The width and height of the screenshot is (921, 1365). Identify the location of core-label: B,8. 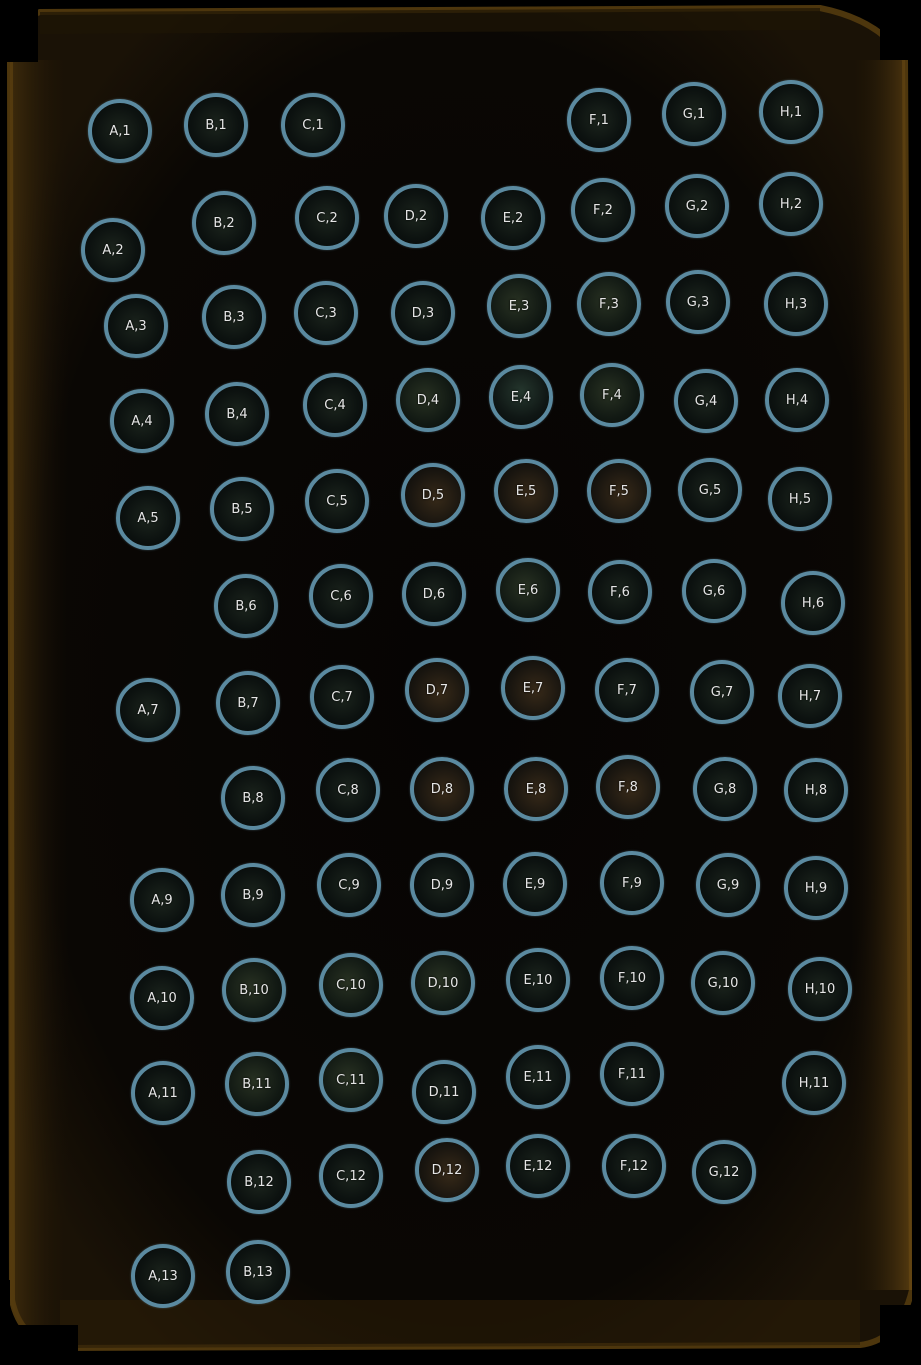
(253, 798).